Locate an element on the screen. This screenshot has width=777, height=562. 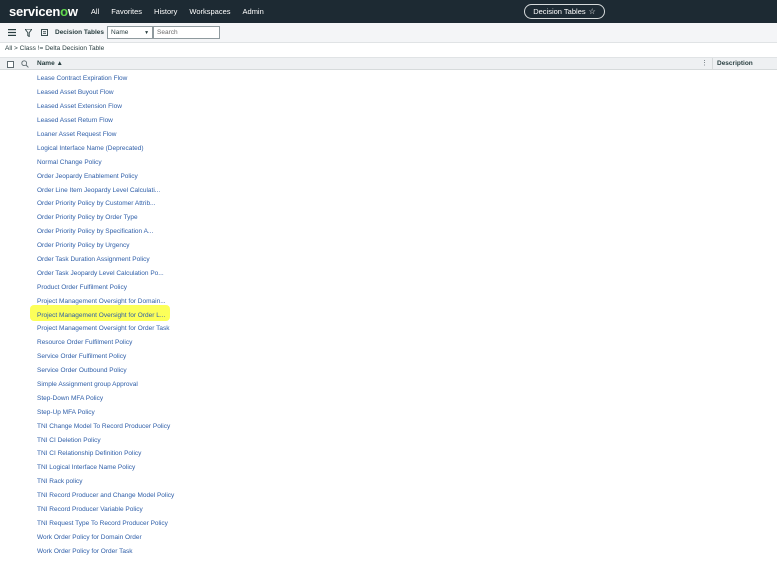
list-title: Decision Tables is located at coordinates (80, 32).